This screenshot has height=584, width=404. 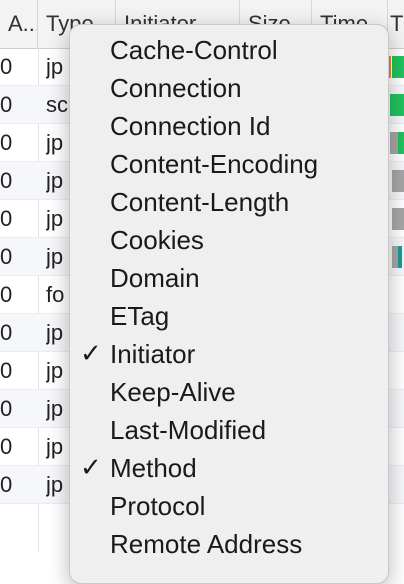 I want to click on menu-item-label: Connection Id, so click(x=190, y=126).